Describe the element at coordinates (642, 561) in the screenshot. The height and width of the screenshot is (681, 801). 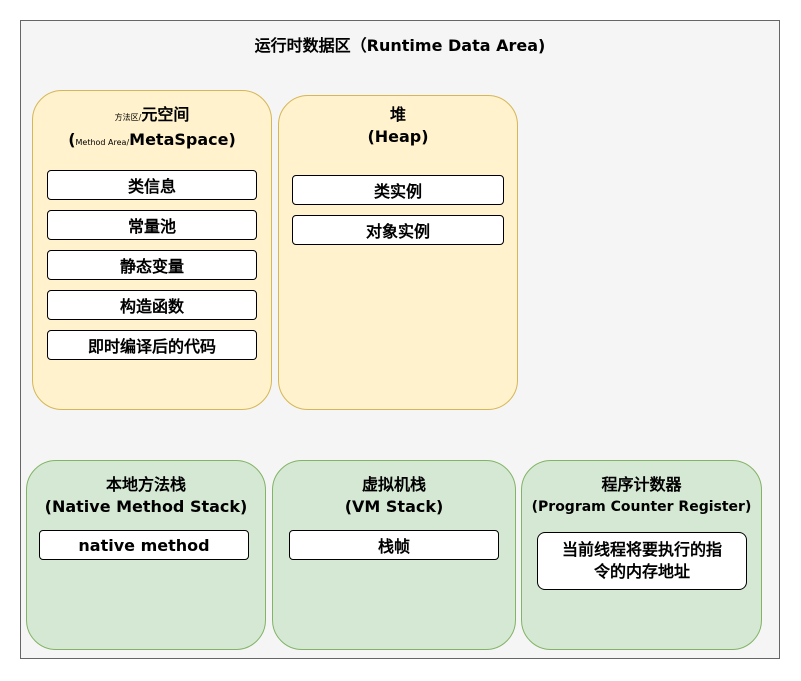
I see `pc-register-item: 当前线程将要执行的指 令的内存地址` at that location.